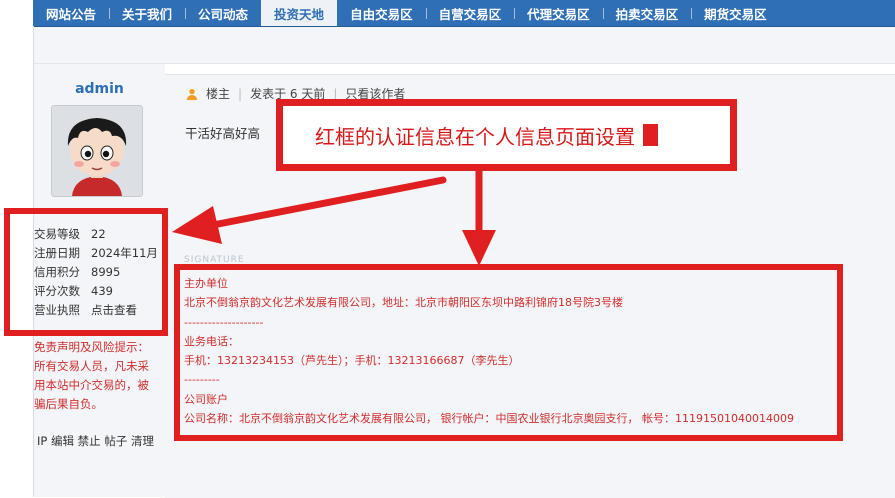 This screenshot has height=498, width=895. Describe the element at coordinates (479, 248) in the screenshot. I see `arrow-head-down` at that location.